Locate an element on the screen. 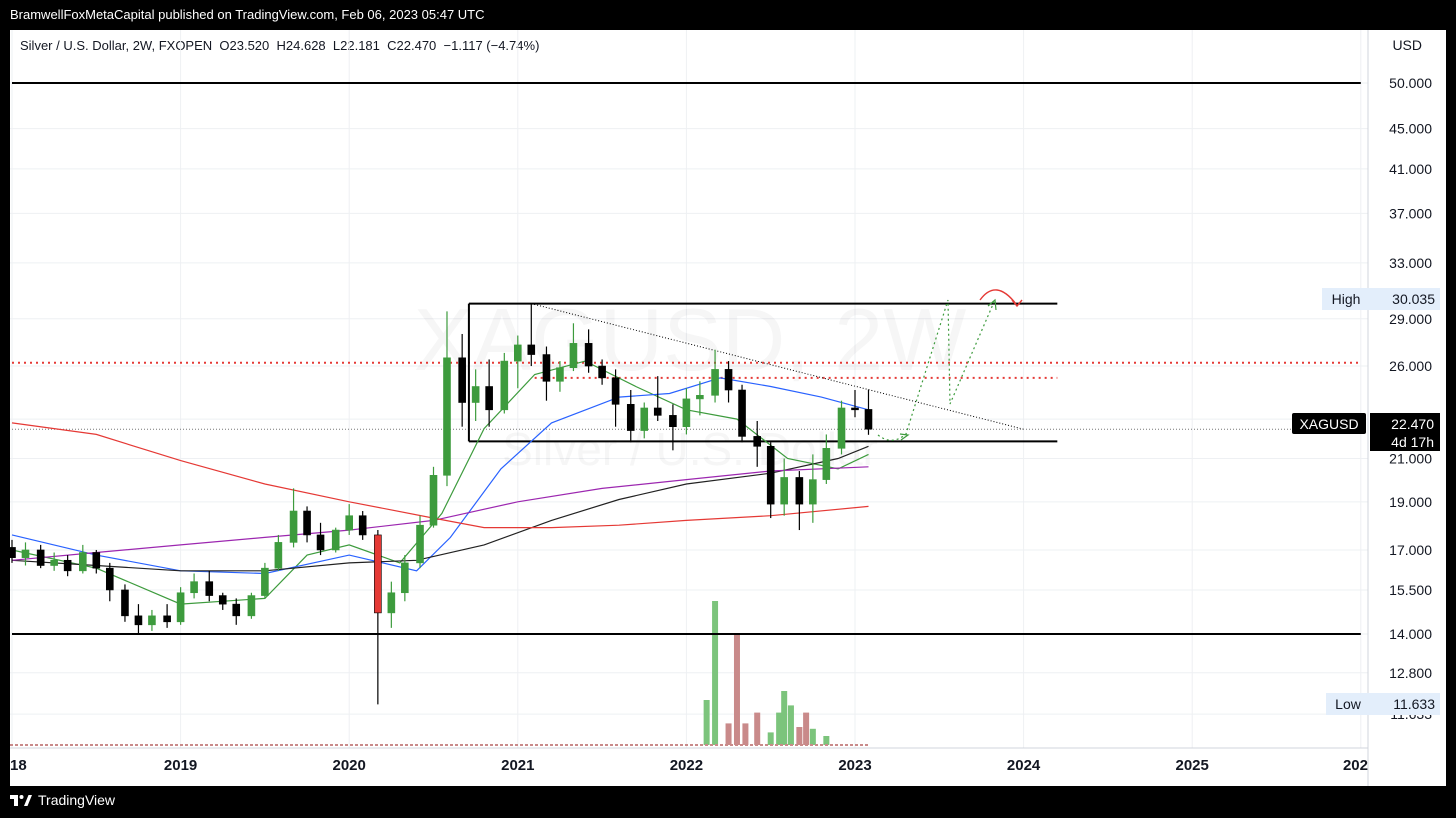 Image resolution: width=1456 pixels, height=818 pixels. low-label-text: Low is located at coordinates (1348, 704).